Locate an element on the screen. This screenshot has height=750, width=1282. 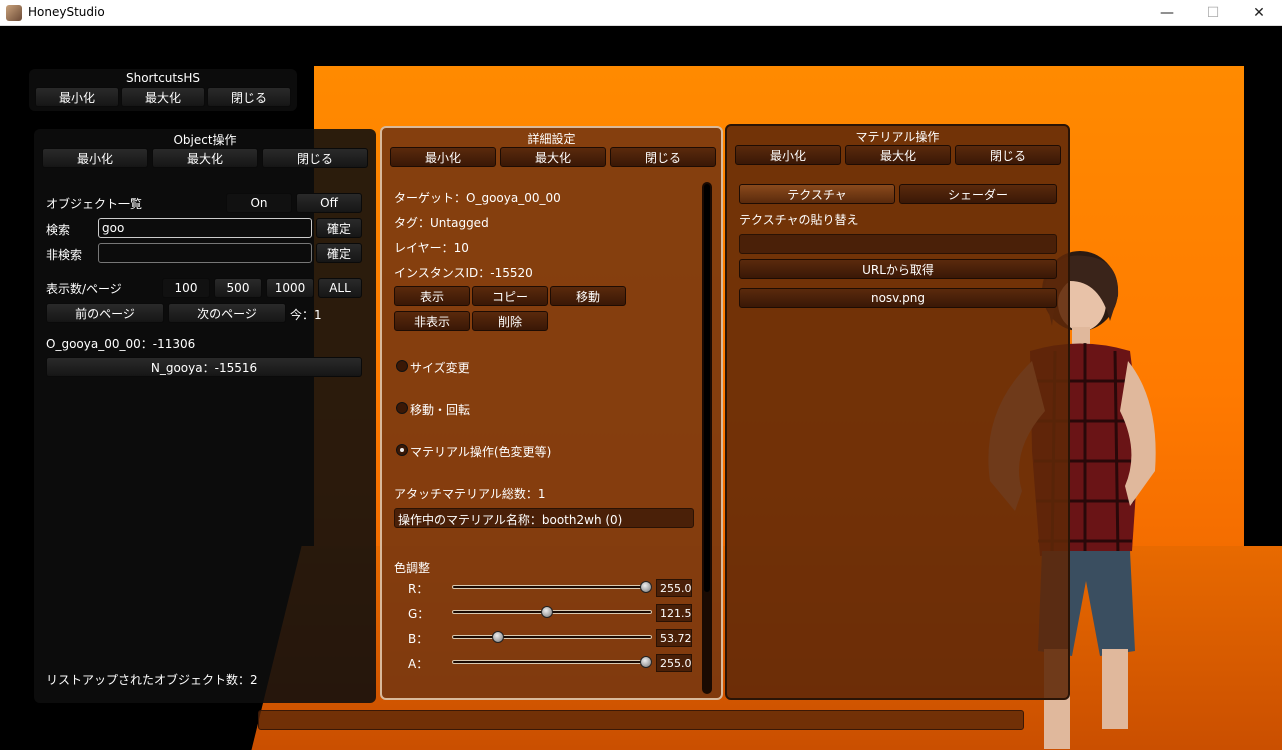
attach-material-total: アタッチマテリアル総数：1 is located at coordinates (470, 494).